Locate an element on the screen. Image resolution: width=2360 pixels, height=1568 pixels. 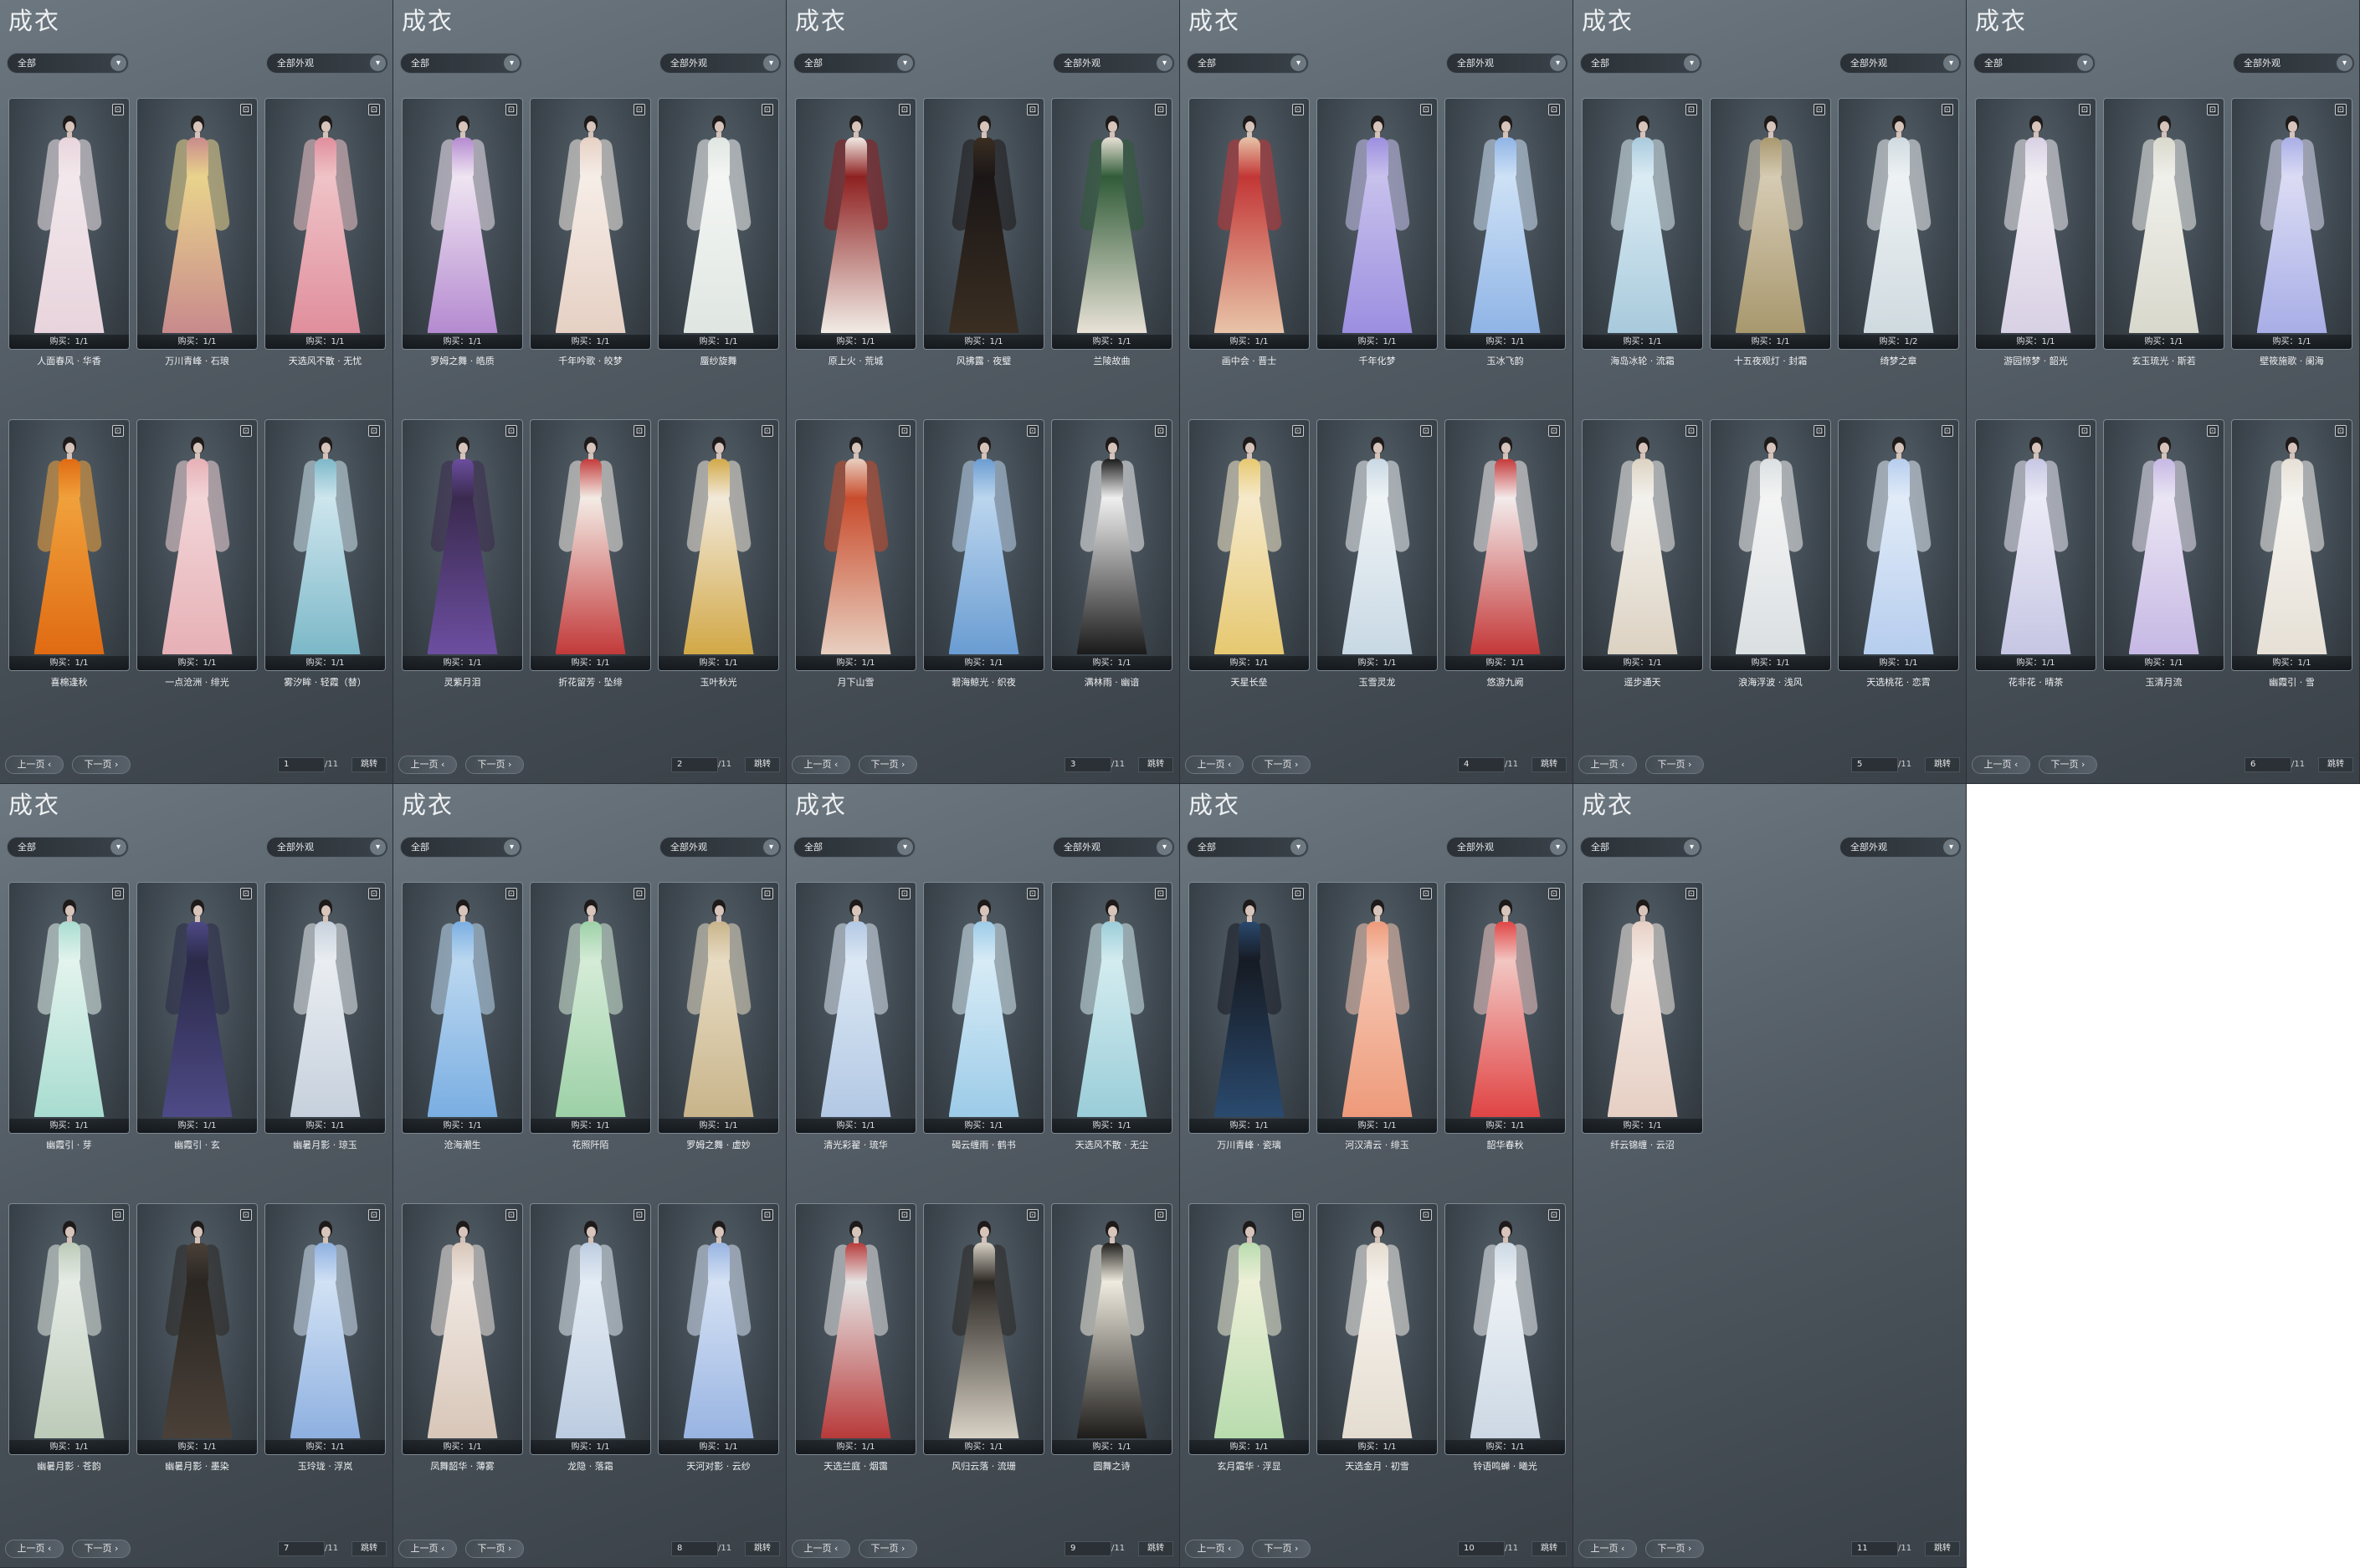
page-number-input: 10 is located at coordinates (1481, 1548).